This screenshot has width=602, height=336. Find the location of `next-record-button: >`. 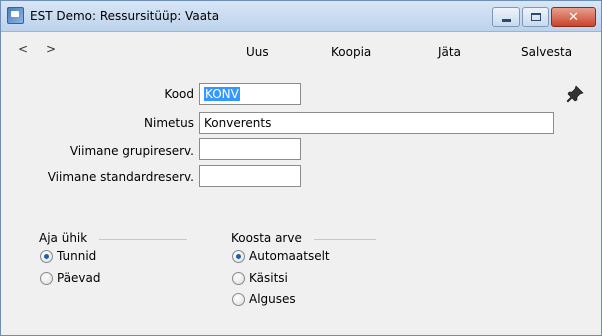

next-record-button: > is located at coordinates (51, 49).